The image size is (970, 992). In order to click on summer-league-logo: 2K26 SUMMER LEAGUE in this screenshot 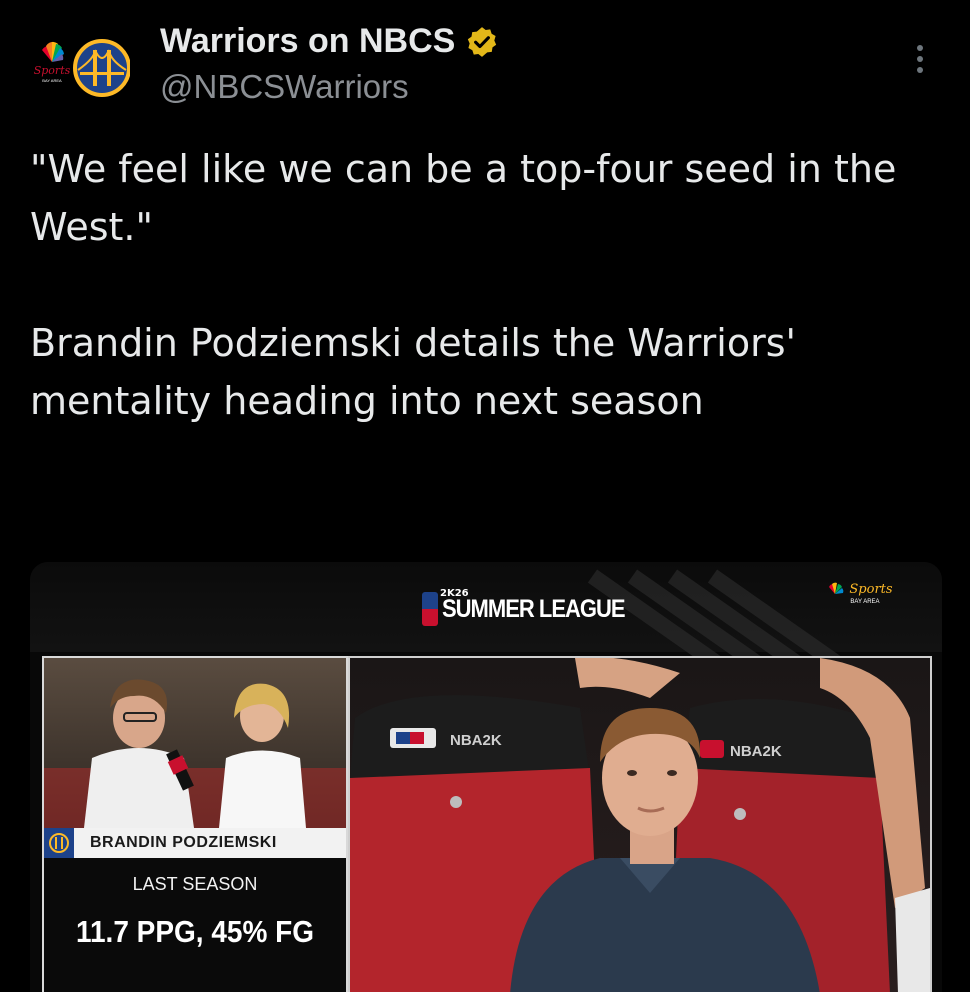, I will do `click(524, 607)`.